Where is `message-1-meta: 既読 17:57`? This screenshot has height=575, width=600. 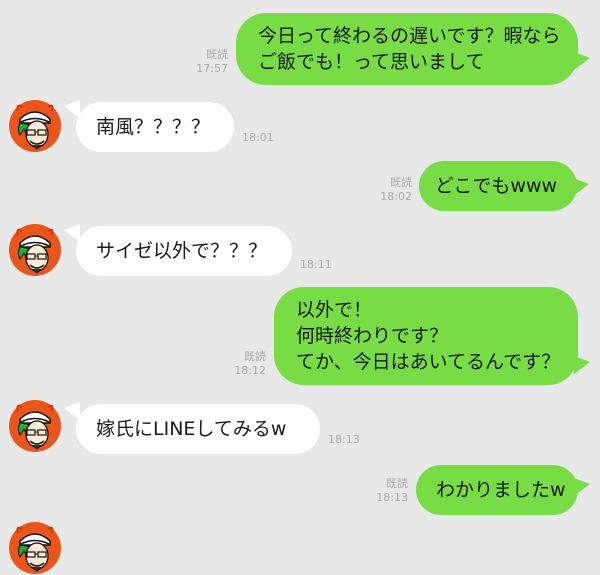 message-1-meta: 既読 17:57 is located at coordinates (208, 62).